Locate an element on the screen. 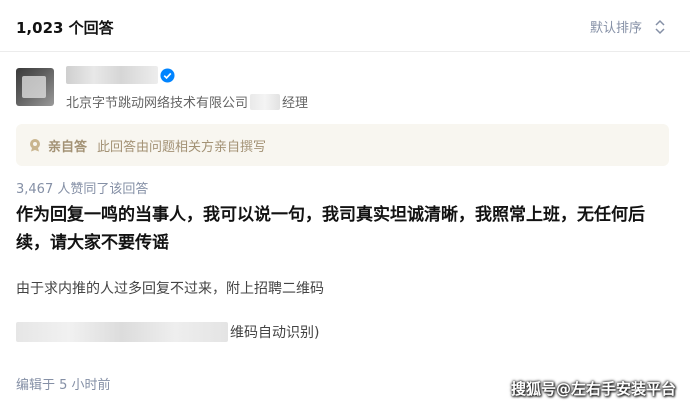 The height and width of the screenshot is (406, 690). redacted-chip is located at coordinates (265, 101).